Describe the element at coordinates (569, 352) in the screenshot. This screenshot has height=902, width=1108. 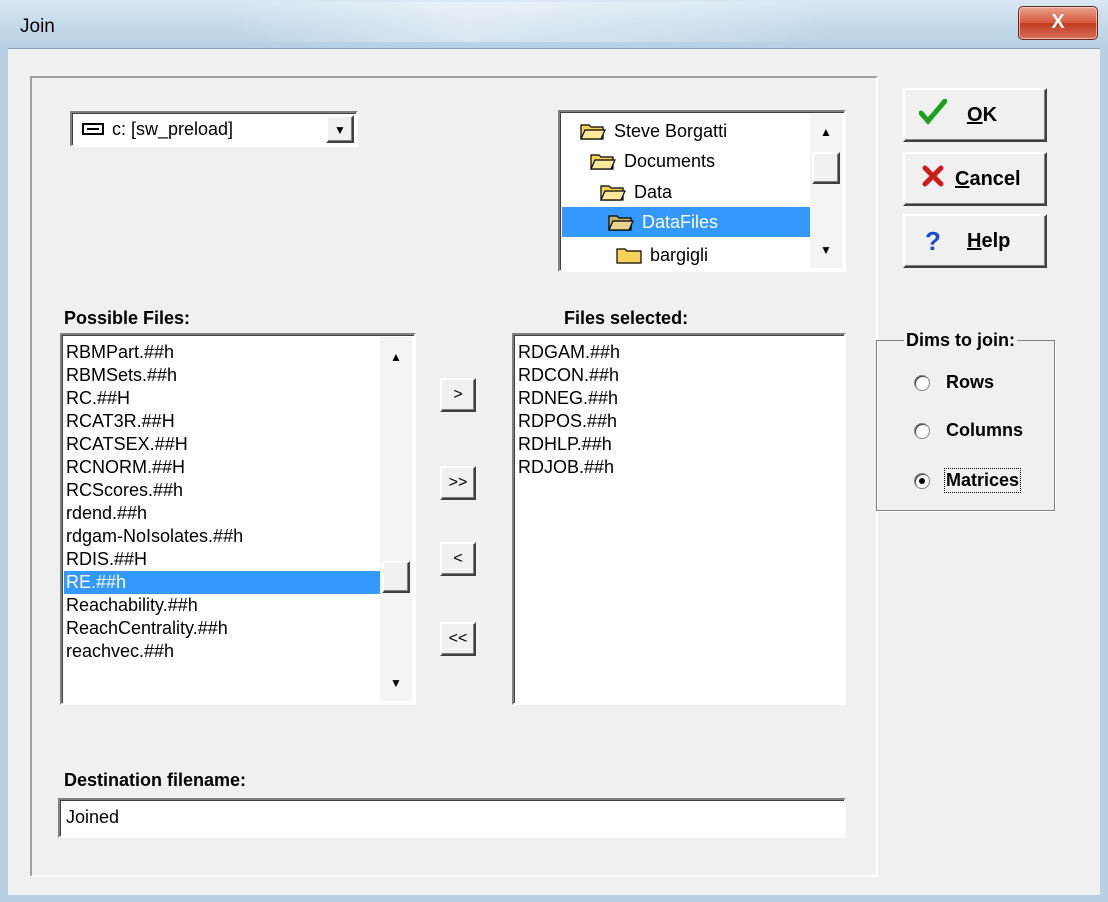
I see `list-item: RDGAM.##h` at that location.